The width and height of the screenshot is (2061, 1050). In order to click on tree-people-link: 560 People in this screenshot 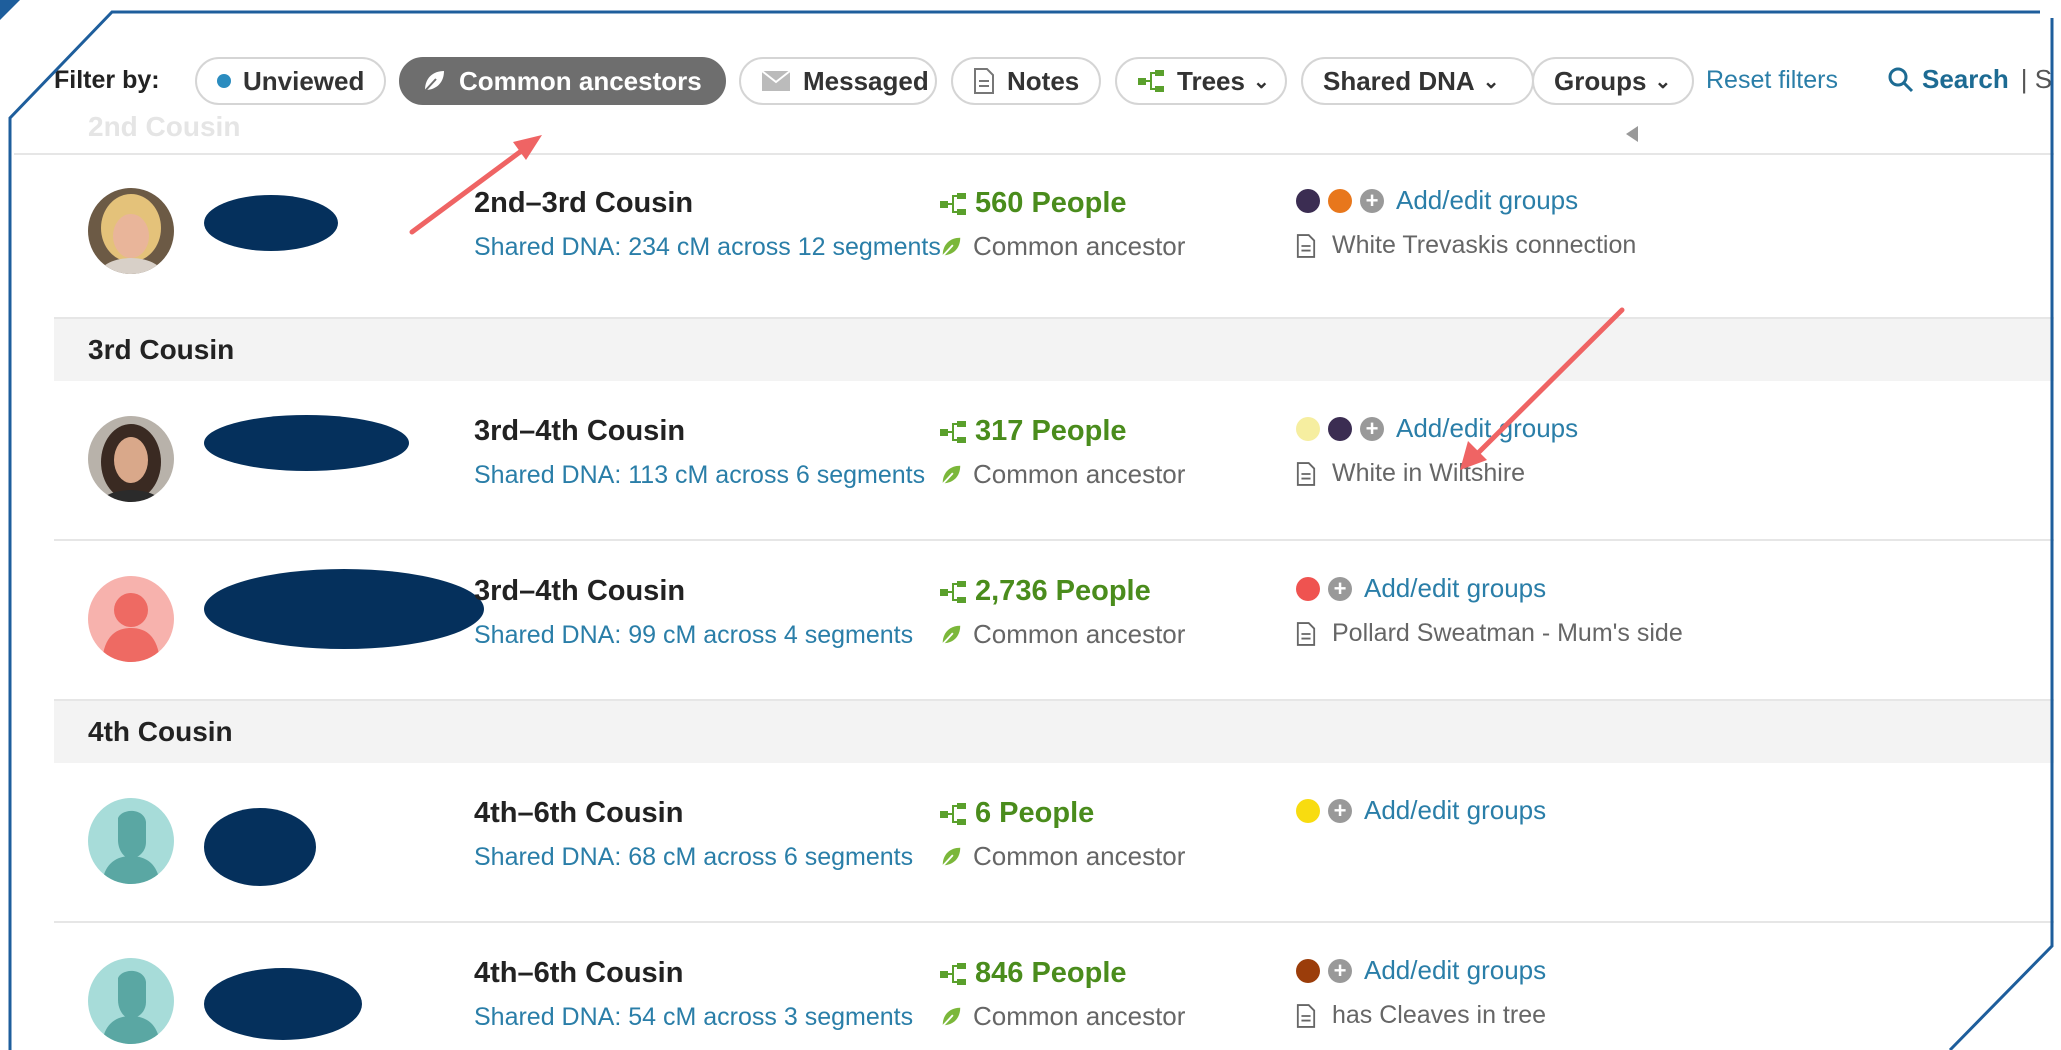, I will do `click(1033, 203)`.